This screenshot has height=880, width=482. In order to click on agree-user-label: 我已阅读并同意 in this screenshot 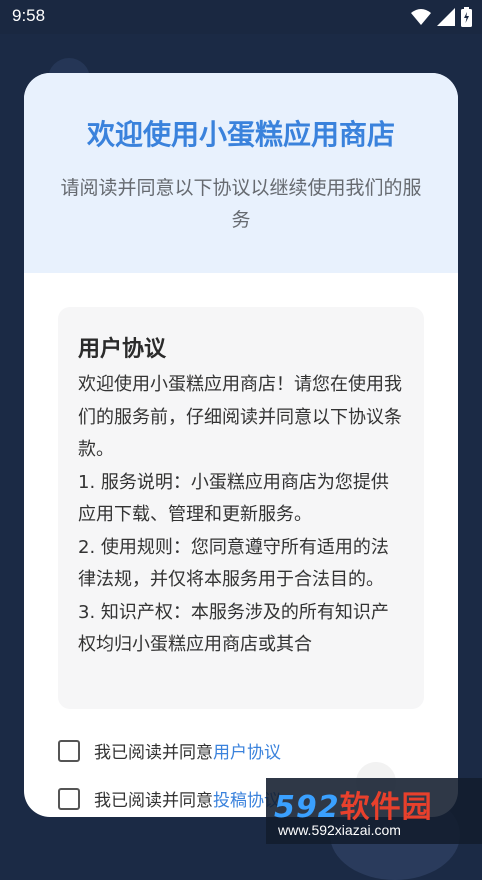, I will do `click(153, 753)`.